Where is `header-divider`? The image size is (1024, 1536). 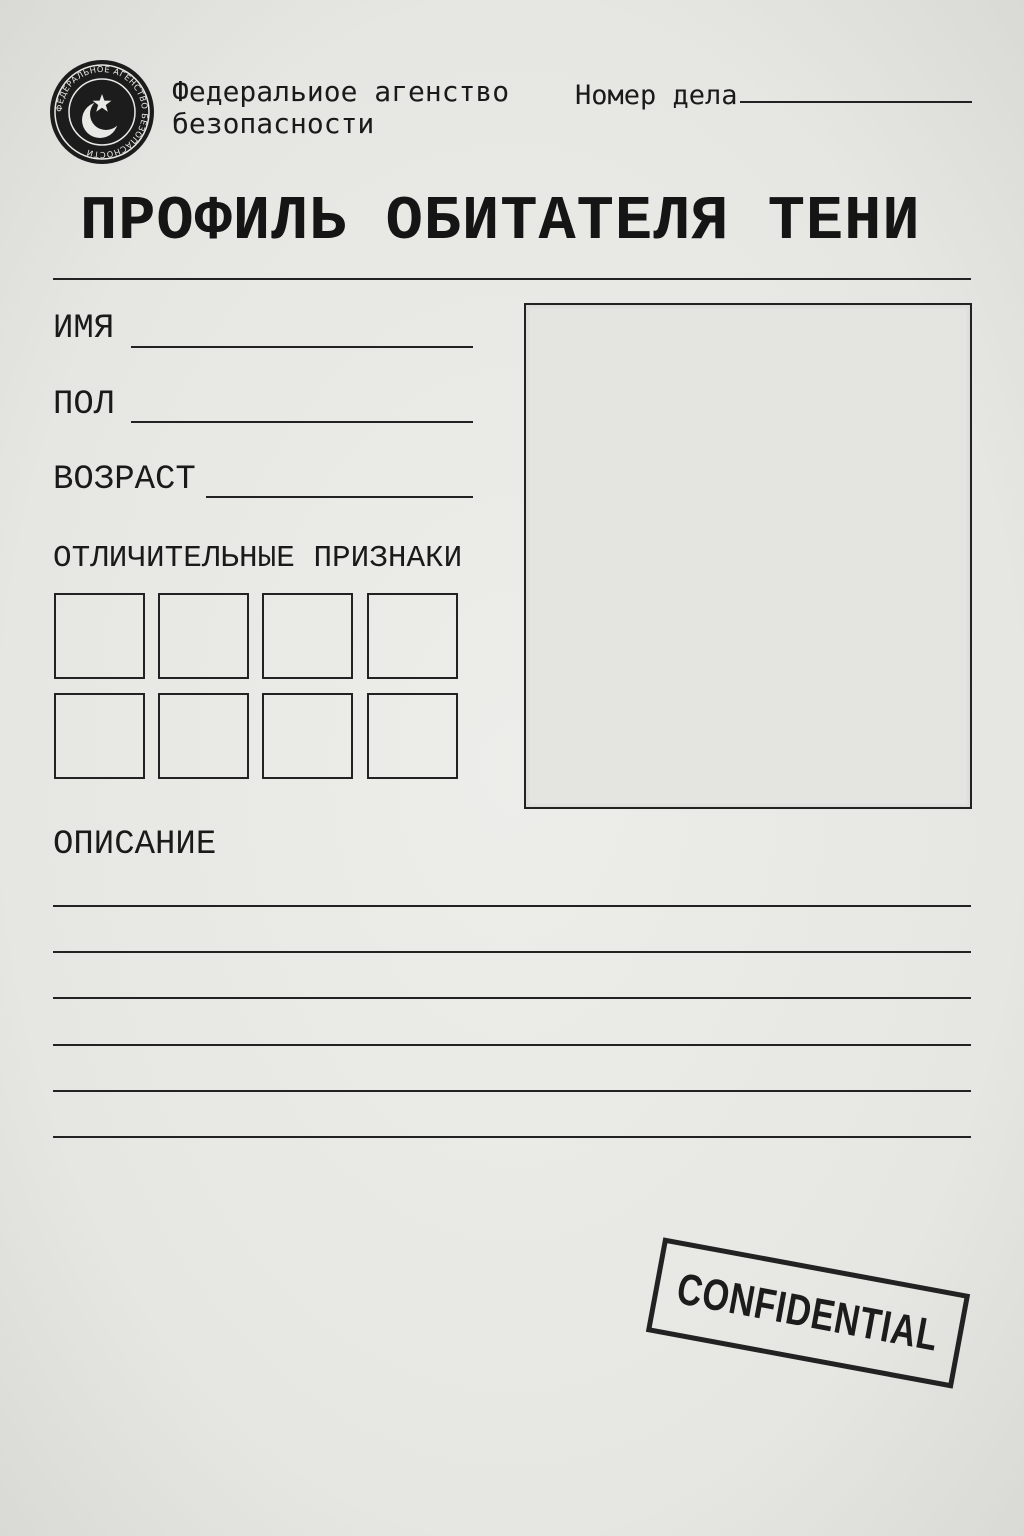 header-divider is located at coordinates (512, 279).